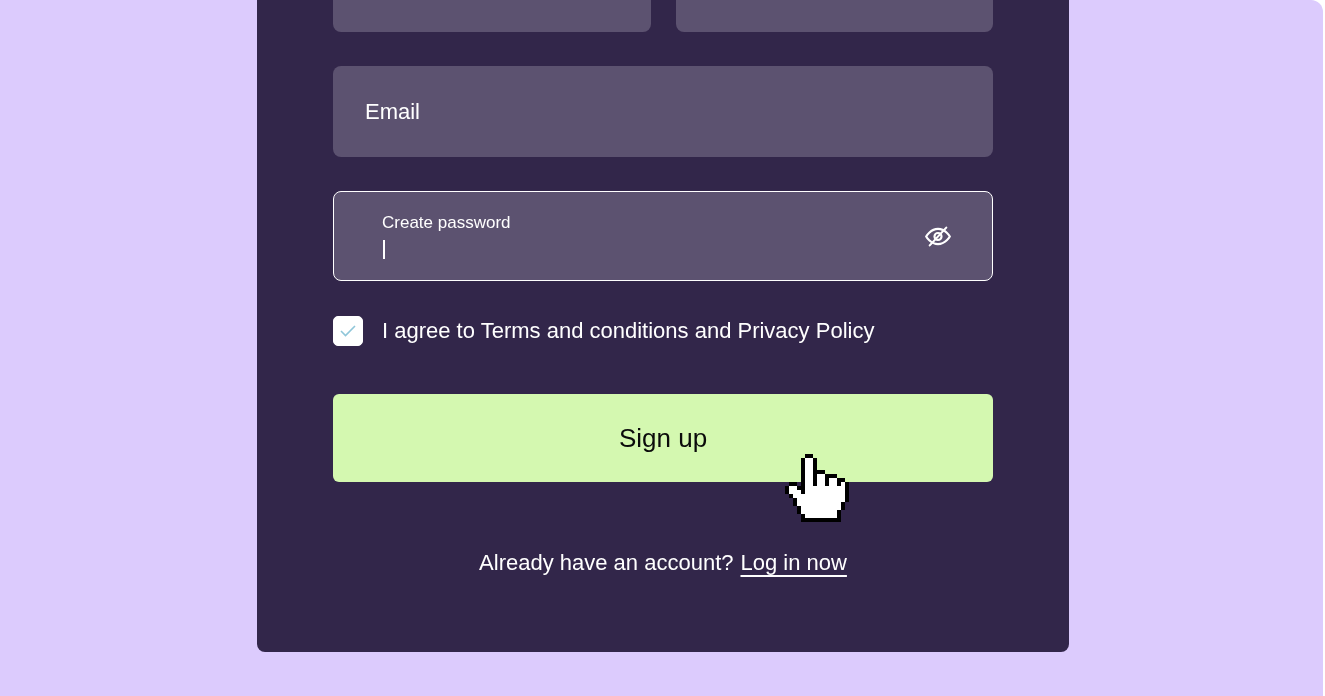 Image resolution: width=1325 pixels, height=696 pixels. I want to click on signup-button: Sign up, so click(663, 438).